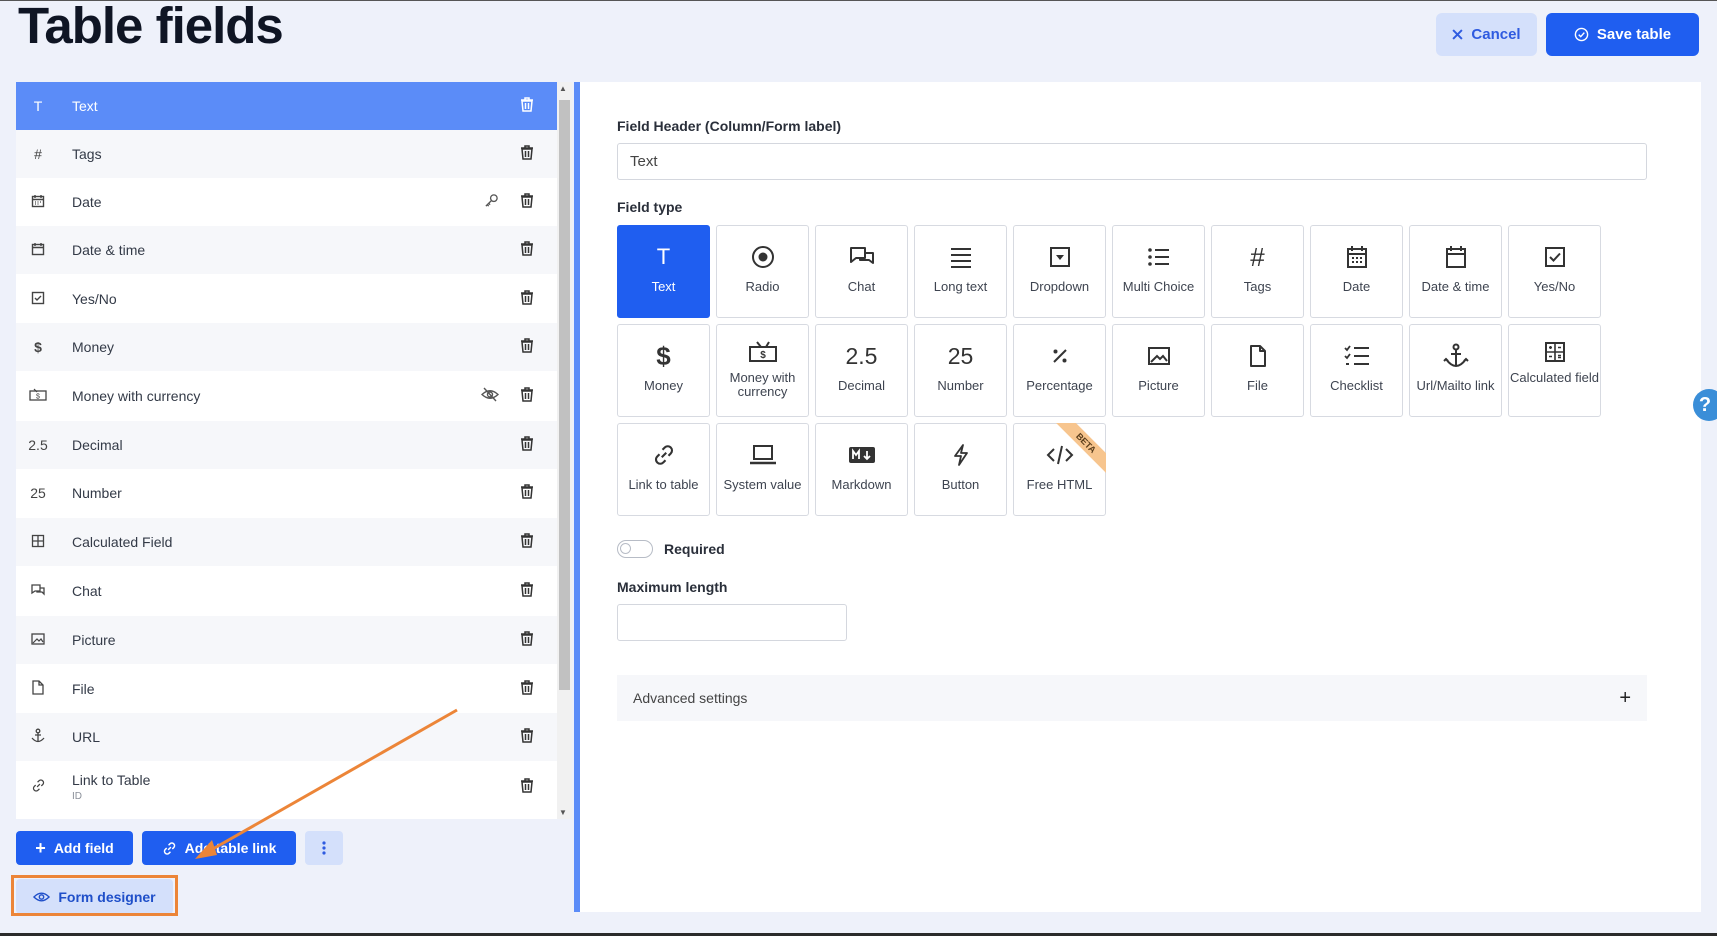 The width and height of the screenshot is (1717, 936). What do you see at coordinates (762, 370) in the screenshot?
I see `field-type-money-with-currency: $ Money with currency` at bounding box center [762, 370].